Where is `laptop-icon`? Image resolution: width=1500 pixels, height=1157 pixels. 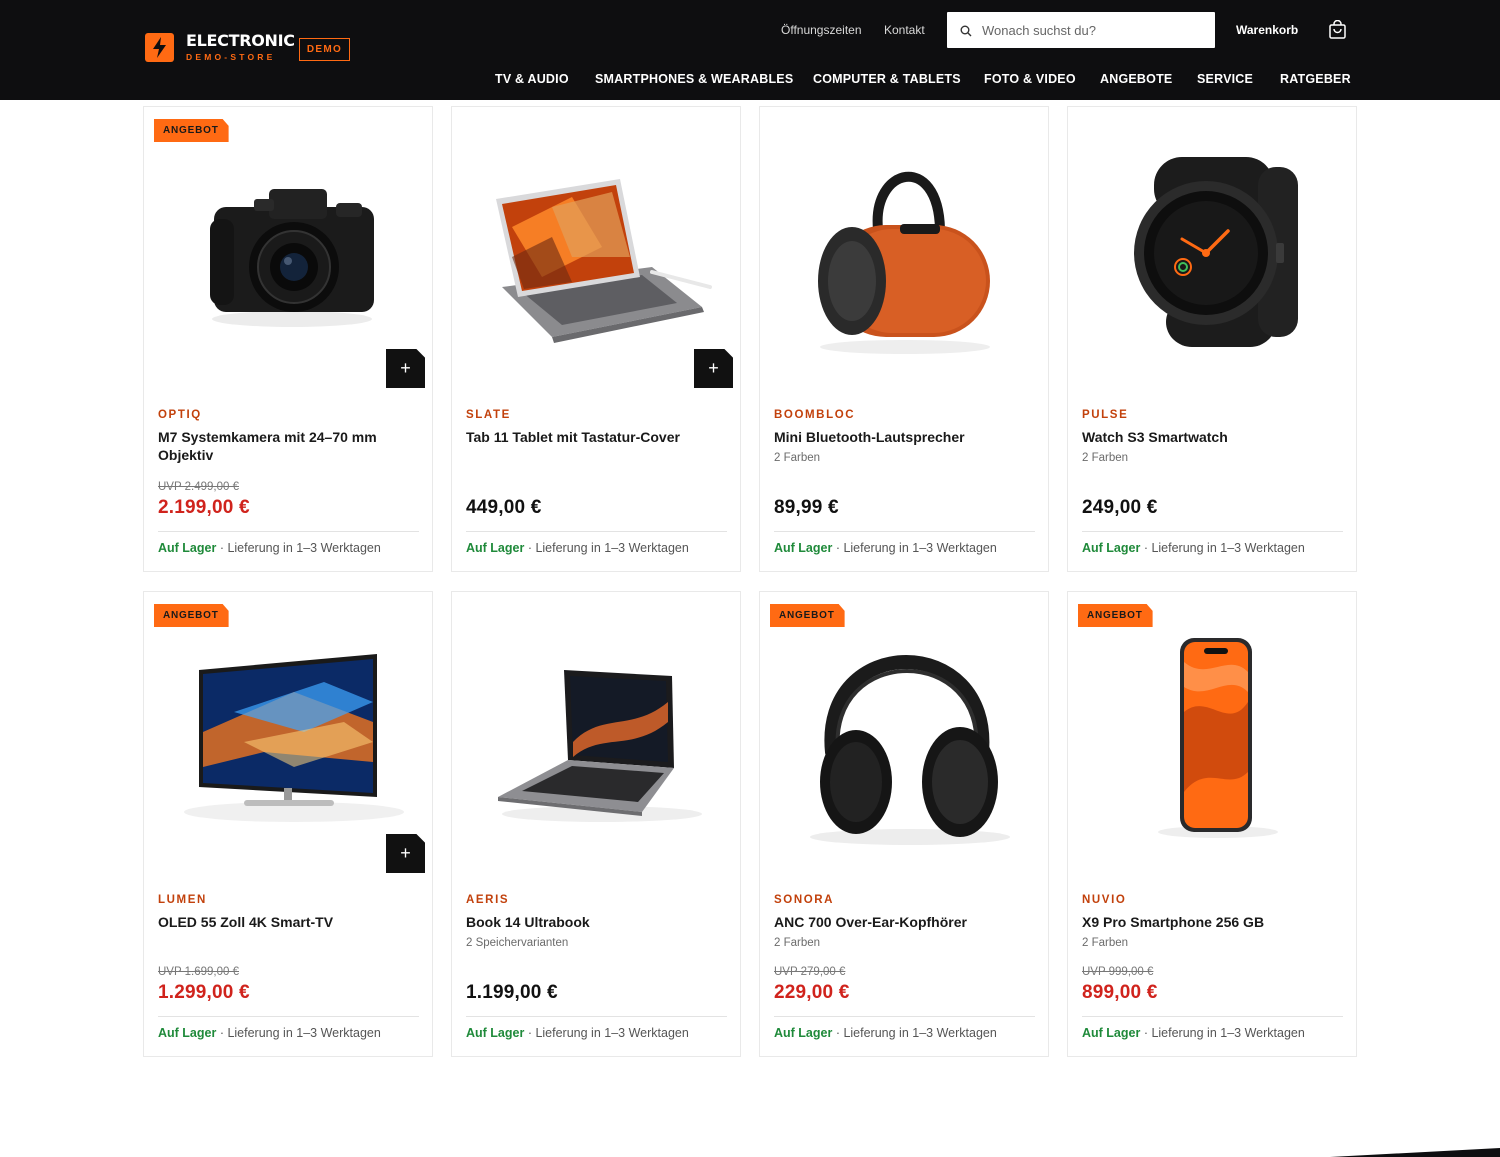 laptop-icon is located at coordinates (600, 746).